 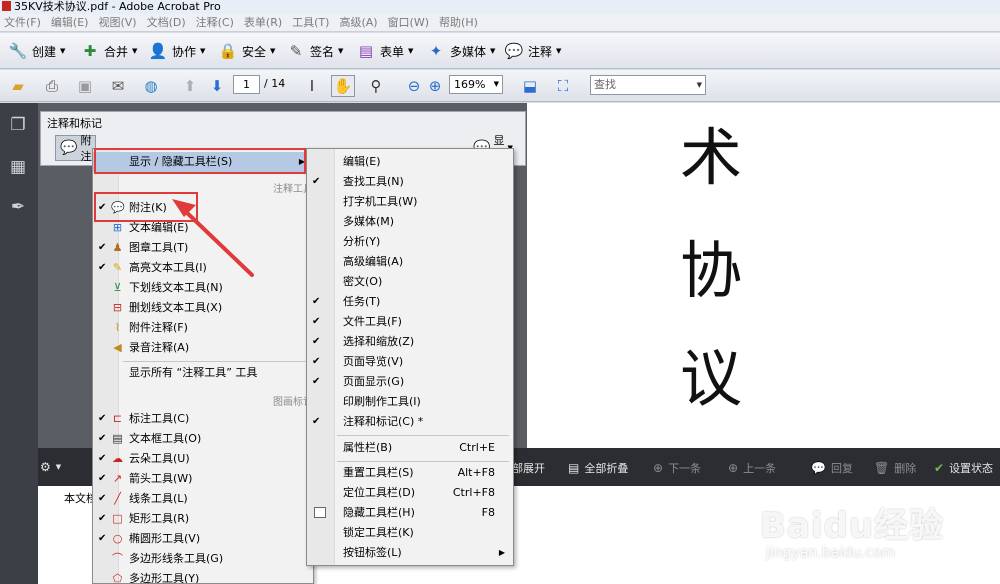 I want to click on previous-comment-button: ⊕ 上一条, so click(x=752, y=468).